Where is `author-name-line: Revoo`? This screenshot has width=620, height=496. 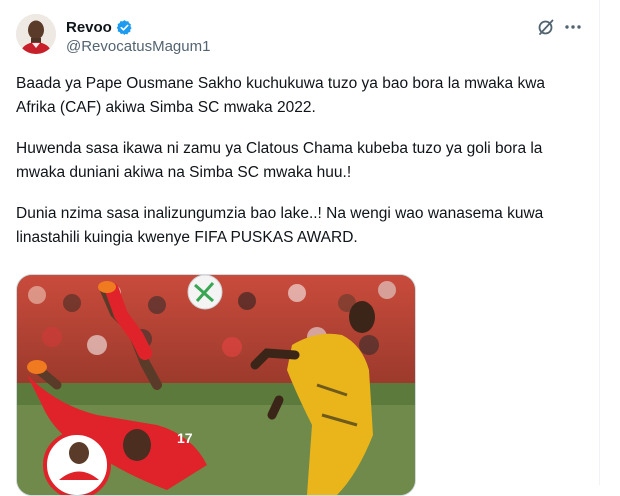 author-name-line: Revoo is located at coordinates (99, 27).